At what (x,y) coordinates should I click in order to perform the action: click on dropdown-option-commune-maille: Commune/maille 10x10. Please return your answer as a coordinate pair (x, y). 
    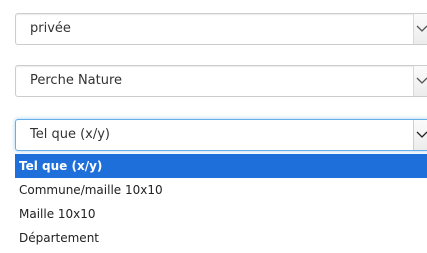
    Looking at the image, I should click on (221, 190).